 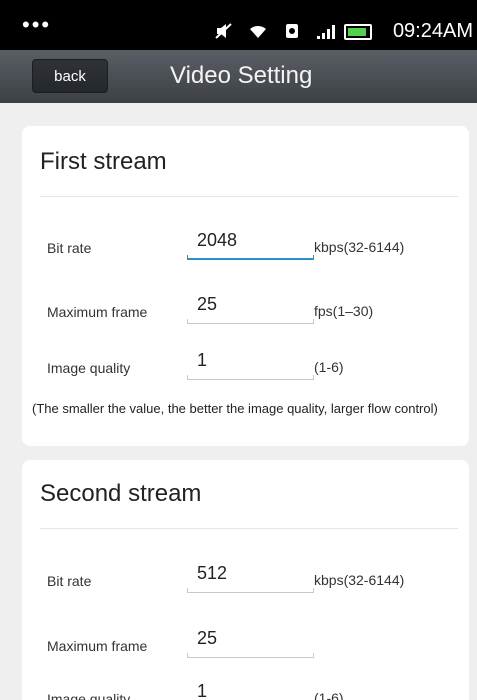 I want to click on wifi-icon, so click(x=258, y=31).